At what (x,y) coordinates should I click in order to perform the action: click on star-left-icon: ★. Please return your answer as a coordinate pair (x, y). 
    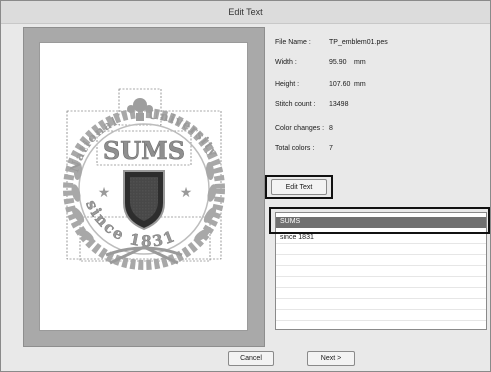
    Looking at the image, I should click on (104, 192).